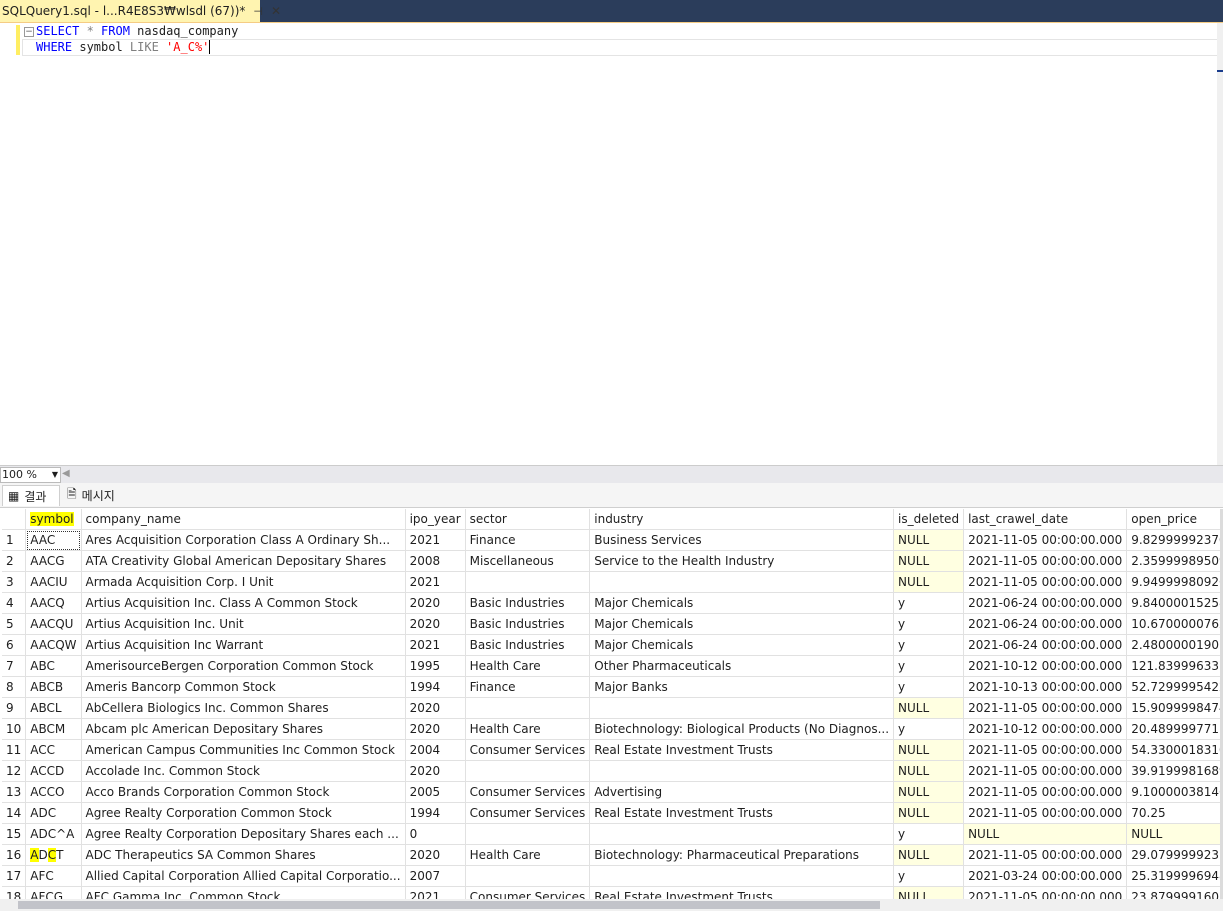  What do you see at coordinates (53, 834) in the screenshot?
I see `grid-cell-symbol: ADC^A` at bounding box center [53, 834].